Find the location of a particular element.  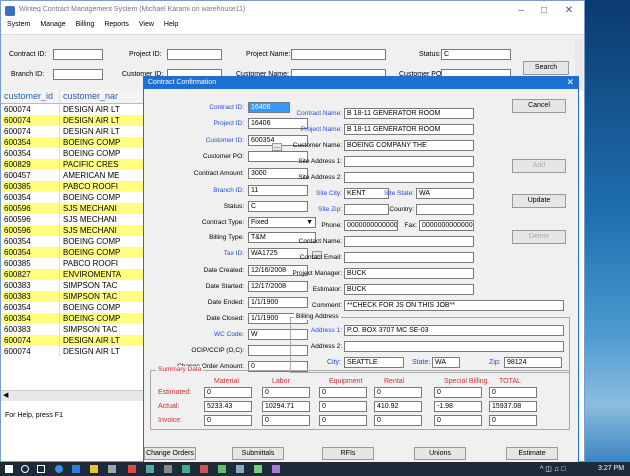

billing-address-2-field is located at coordinates (454, 346).